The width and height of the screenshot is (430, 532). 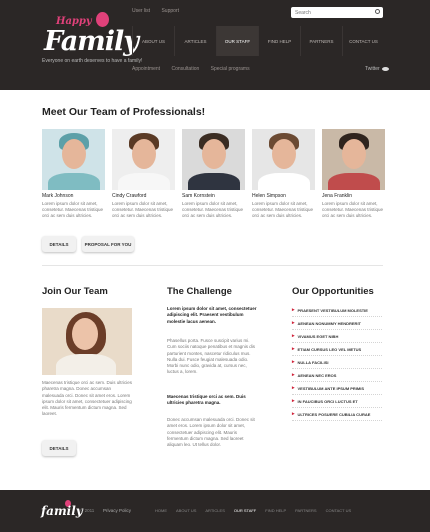 What do you see at coordinates (329, 323) in the screenshot?
I see `opportunity-label: AENEAN NONUMMY HENDRERIT` at bounding box center [329, 323].